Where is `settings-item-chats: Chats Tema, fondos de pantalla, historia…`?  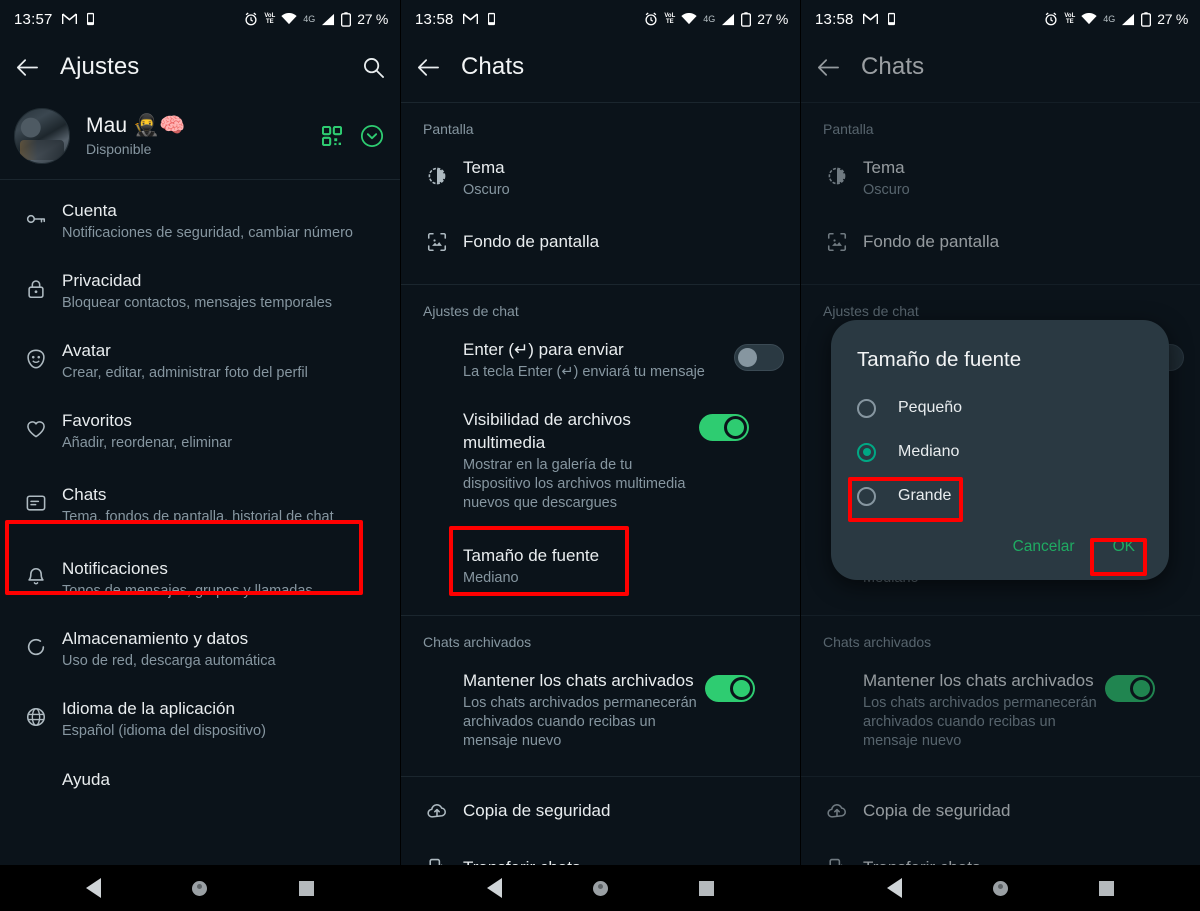
settings-item-chats: Chats Tema, fondos de pantalla, historia… is located at coordinates (200, 505).